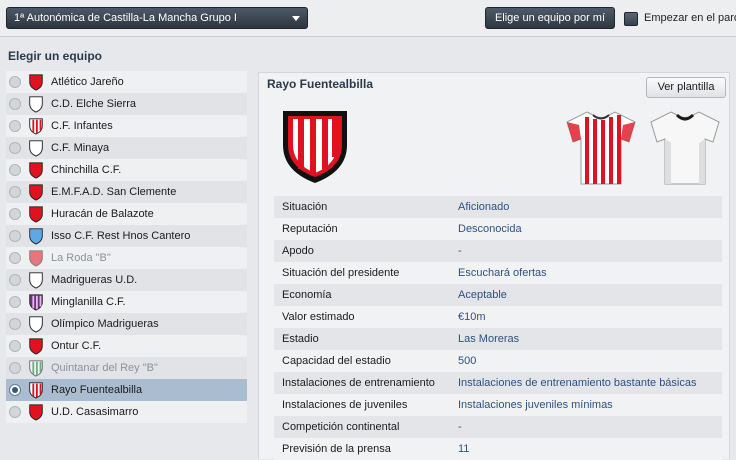 Image resolution: width=736 pixels, height=460 pixels. What do you see at coordinates (15, 390) in the screenshot?
I see `radio-button-selected` at bounding box center [15, 390].